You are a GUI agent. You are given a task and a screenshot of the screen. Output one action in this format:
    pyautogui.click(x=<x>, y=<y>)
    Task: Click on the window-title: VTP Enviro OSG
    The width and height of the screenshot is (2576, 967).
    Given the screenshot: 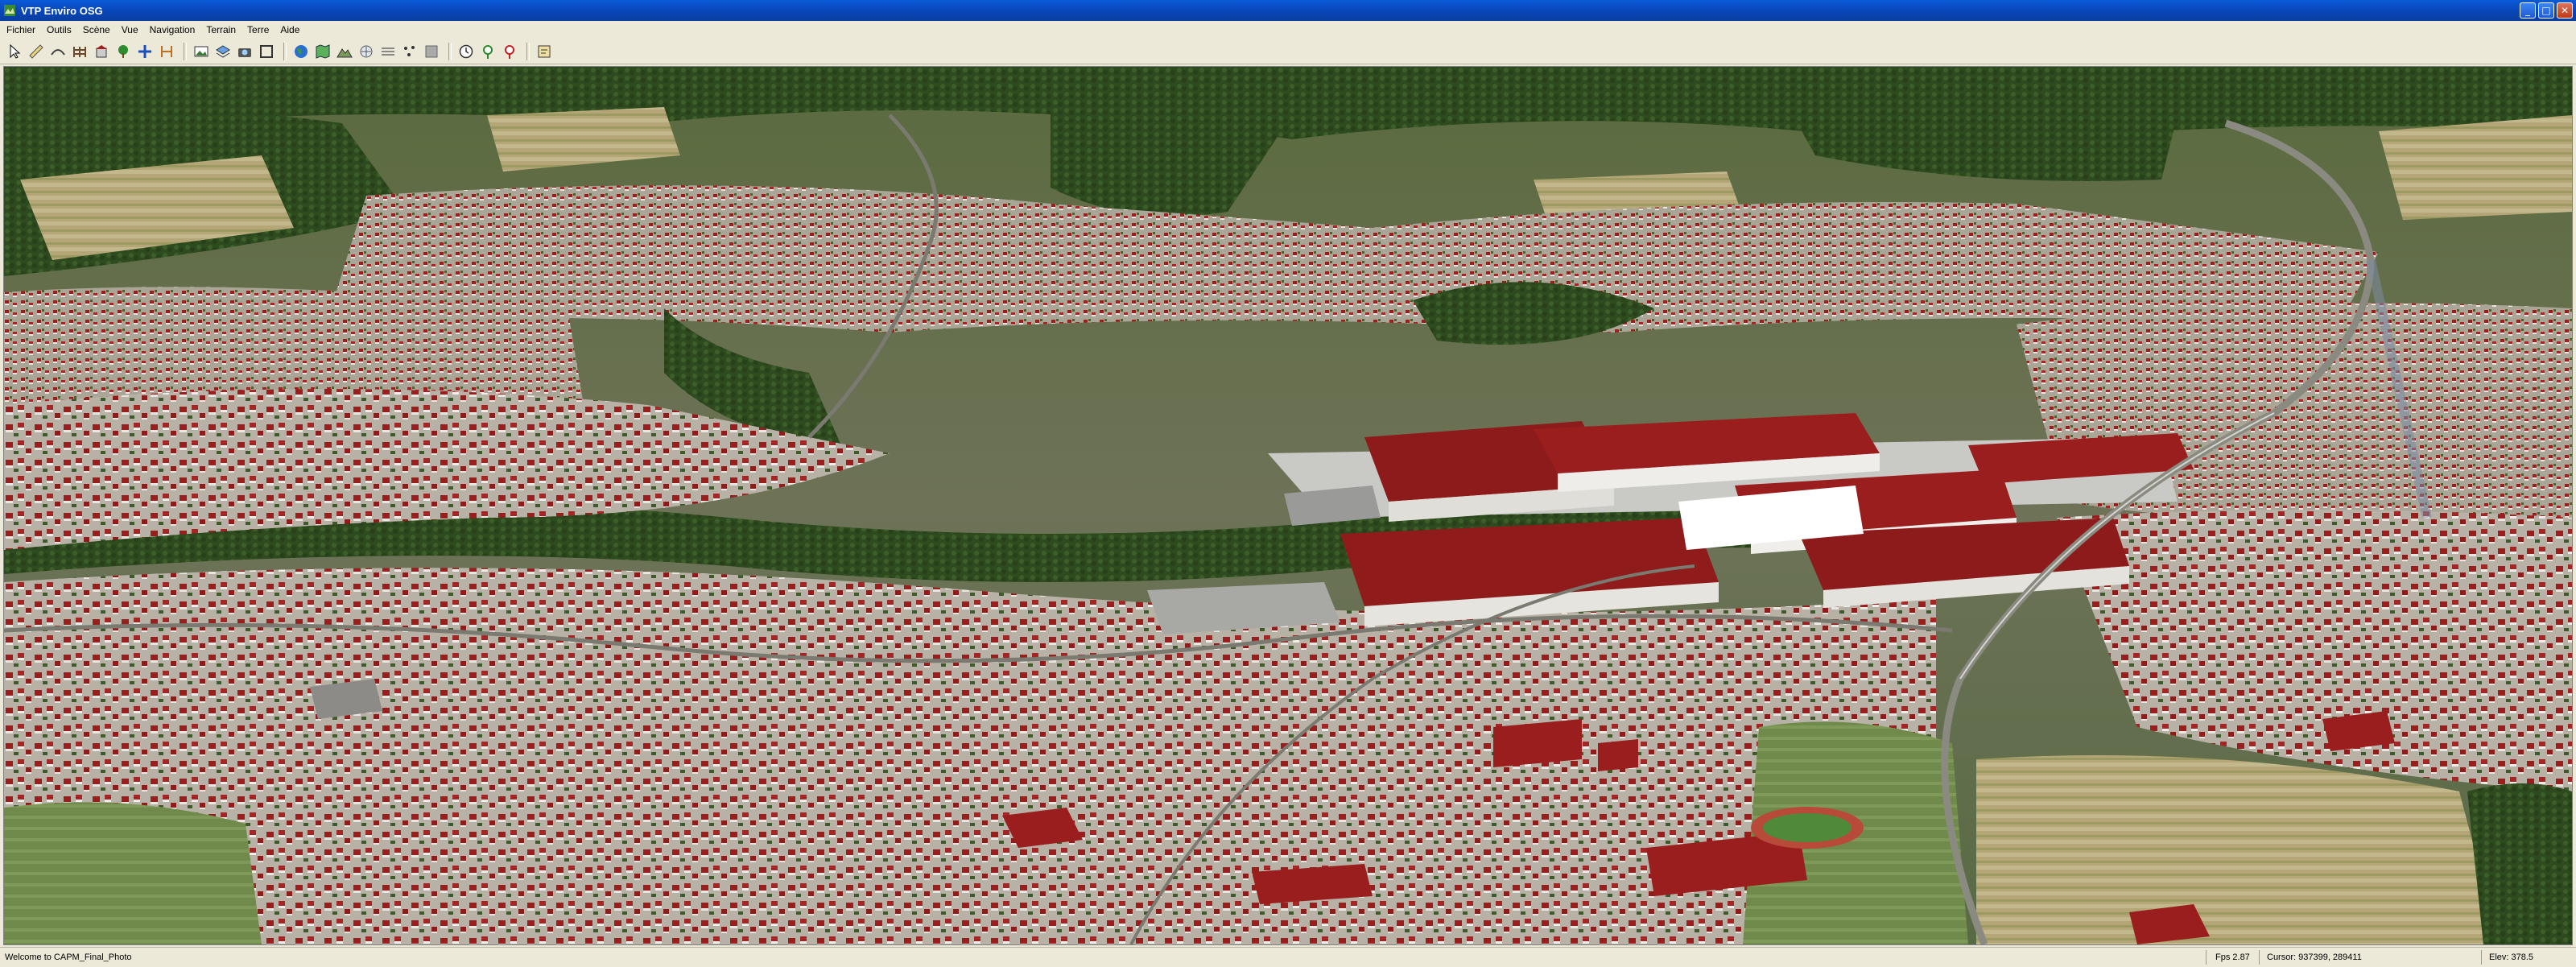 What is the action you would take?
    pyautogui.click(x=62, y=11)
    